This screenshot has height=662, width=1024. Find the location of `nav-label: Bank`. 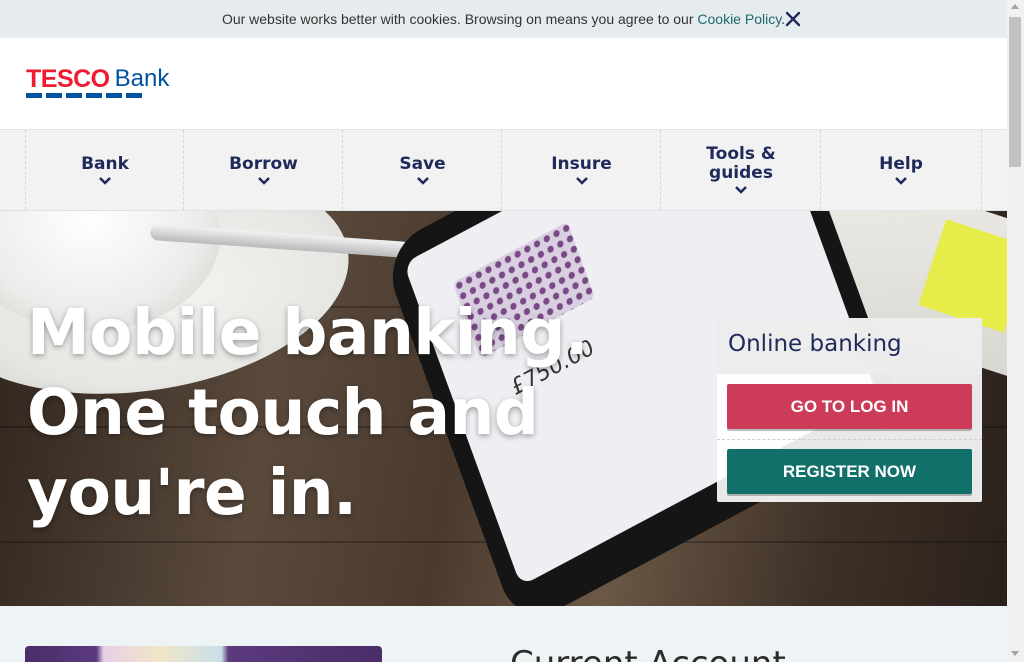

nav-label: Bank is located at coordinates (105, 163).